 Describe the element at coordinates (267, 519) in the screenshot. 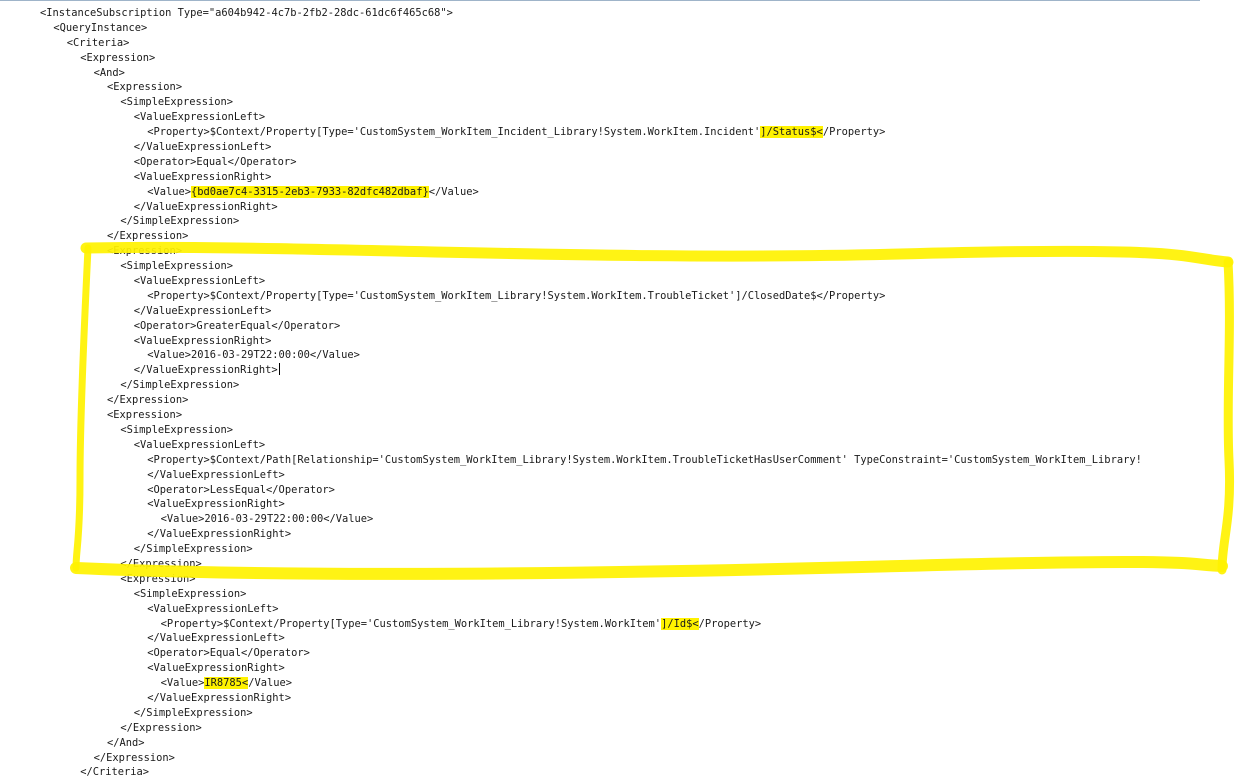

I see `code-text: <Value>2016-03-29T22:00:00</Value>` at that location.